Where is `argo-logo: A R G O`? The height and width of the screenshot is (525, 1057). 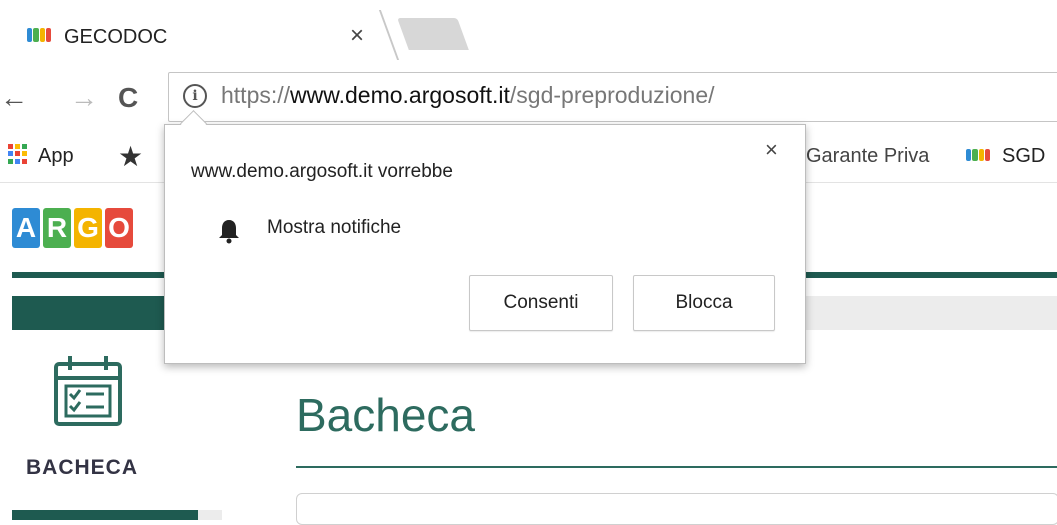 argo-logo: A R G O is located at coordinates (72, 228).